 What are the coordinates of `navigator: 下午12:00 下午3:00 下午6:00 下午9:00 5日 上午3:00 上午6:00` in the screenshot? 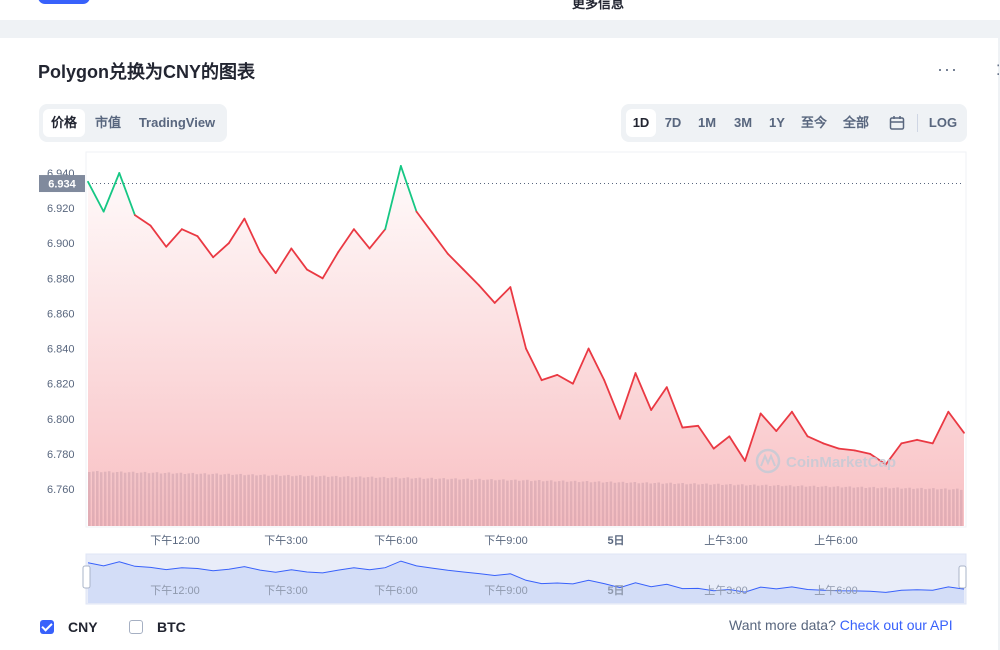 It's located at (524, 579).